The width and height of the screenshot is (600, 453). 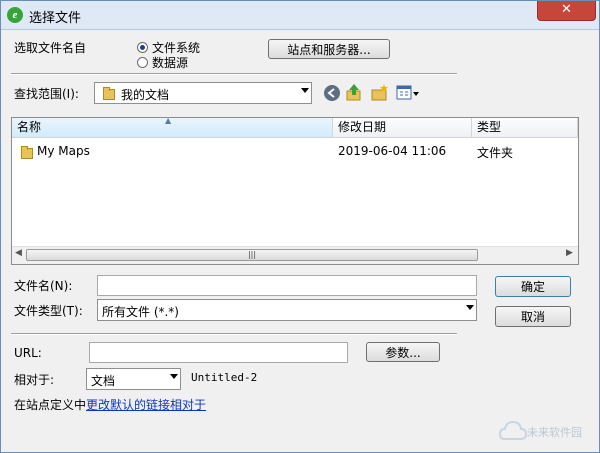 What do you see at coordinates (495, 153) in the screenshot?
I see `file-type: 文件夹` at bounding box center [495, 153].